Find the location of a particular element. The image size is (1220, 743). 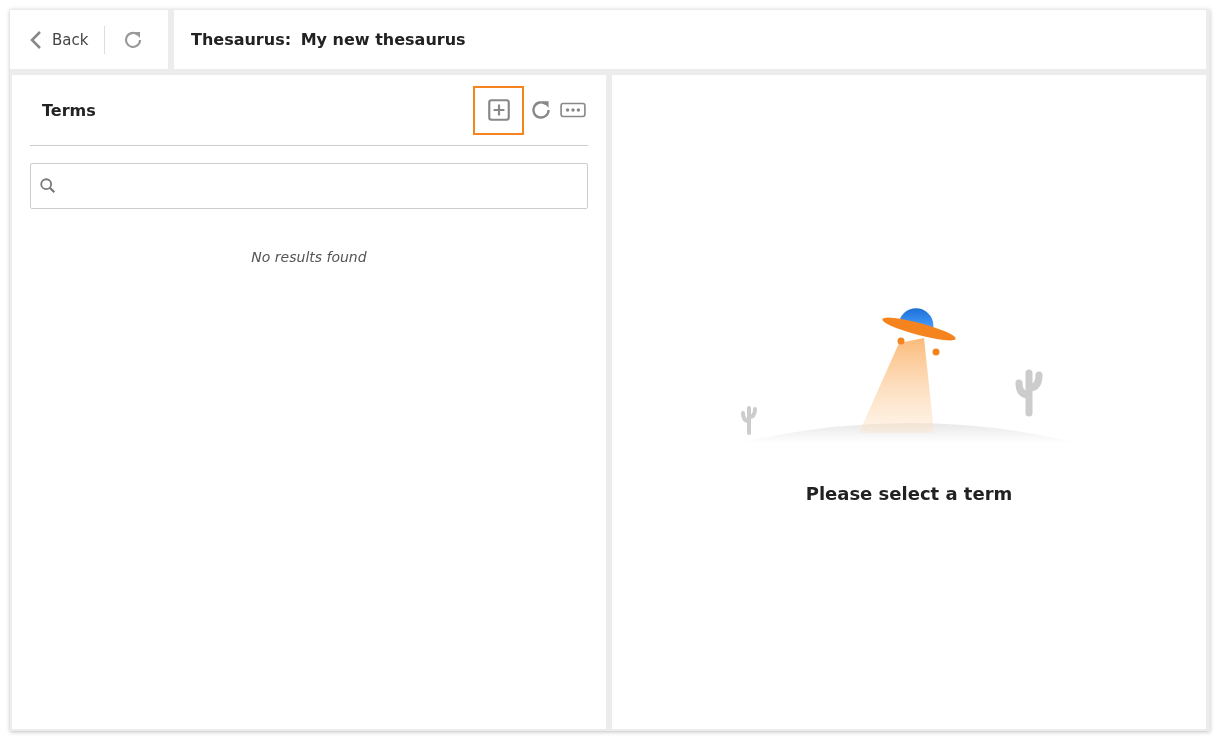

chevron-left-icon is located at coordinates (36, 39).